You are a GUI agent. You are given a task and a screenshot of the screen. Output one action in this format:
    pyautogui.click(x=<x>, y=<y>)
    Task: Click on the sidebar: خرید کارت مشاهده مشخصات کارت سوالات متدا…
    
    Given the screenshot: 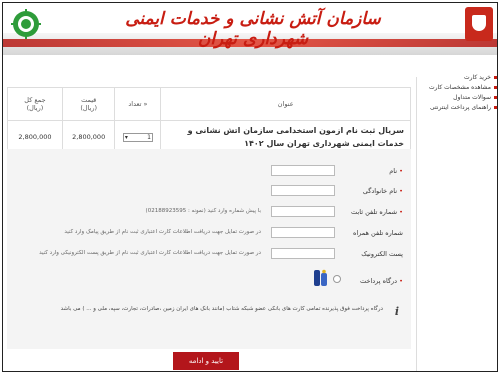 What is the action you would take?
    pyautogui.click(x=458, y=93)
    